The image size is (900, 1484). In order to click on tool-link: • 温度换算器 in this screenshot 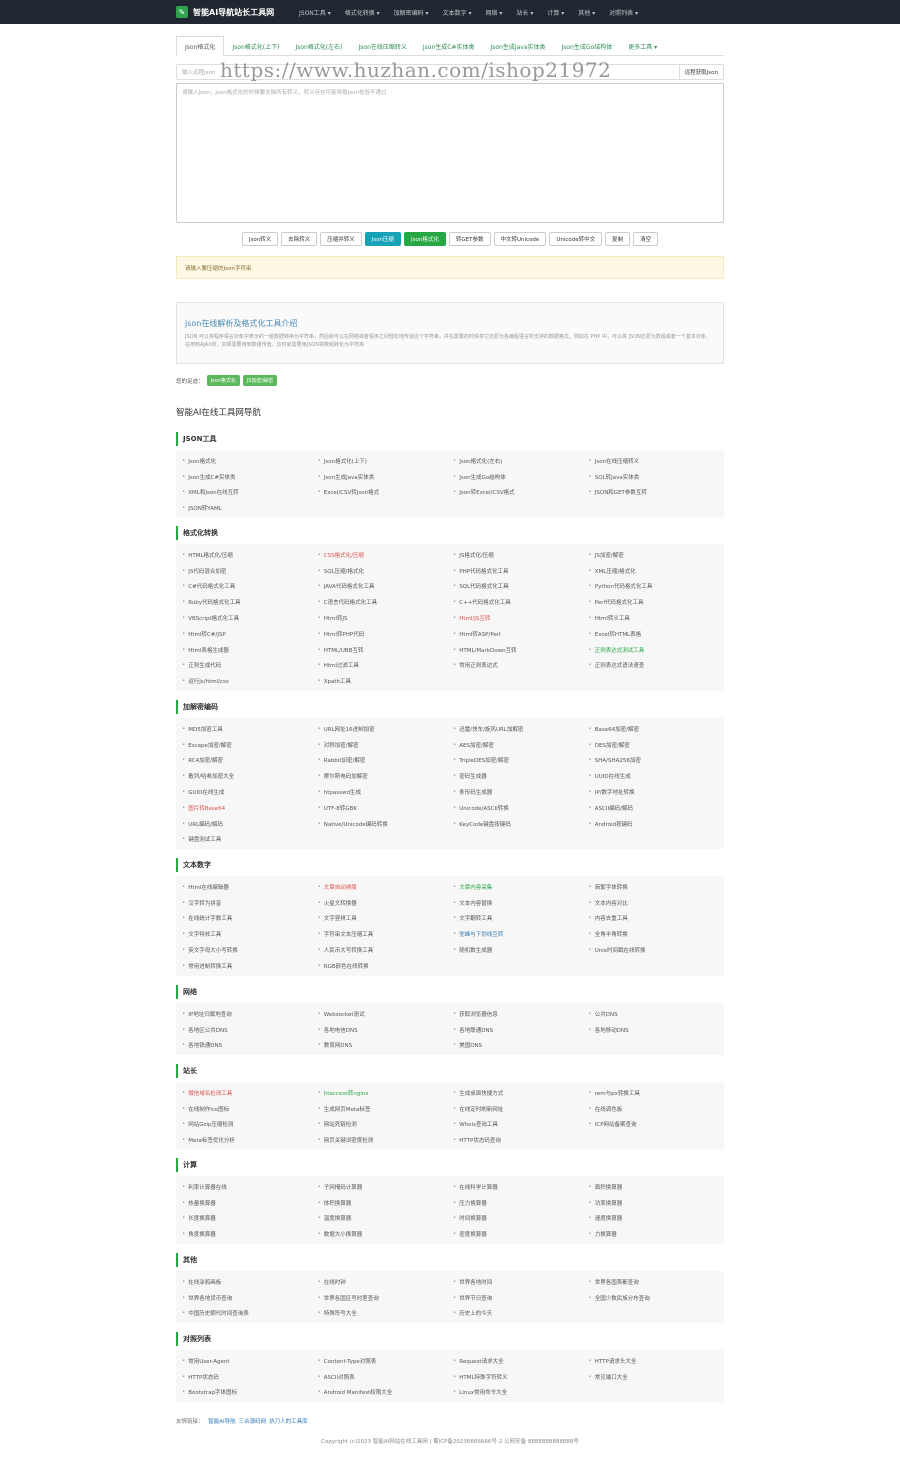, I will do `click(386, 1219)`.